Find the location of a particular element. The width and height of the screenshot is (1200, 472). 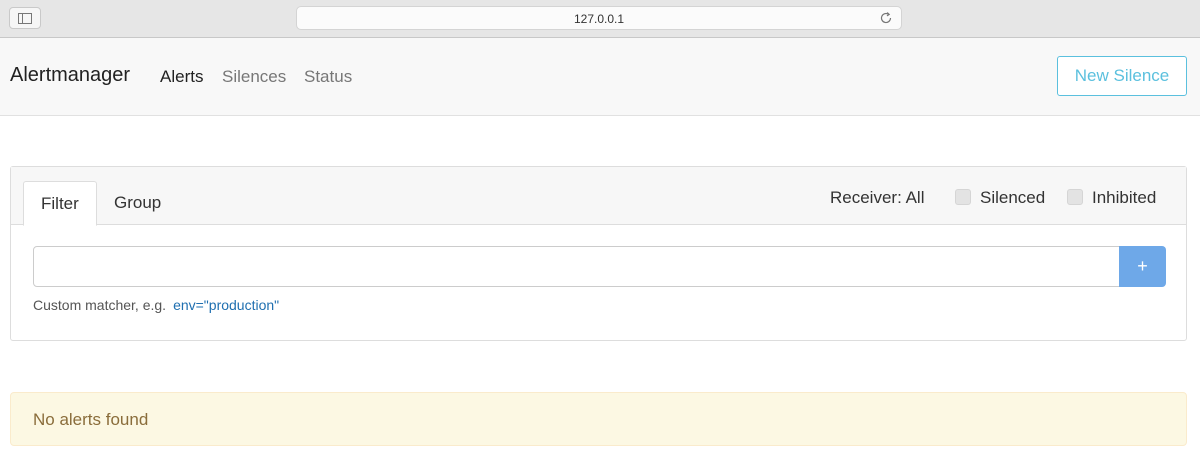

nav-link-alerts: Alerts is located at coordinates (181, 77).